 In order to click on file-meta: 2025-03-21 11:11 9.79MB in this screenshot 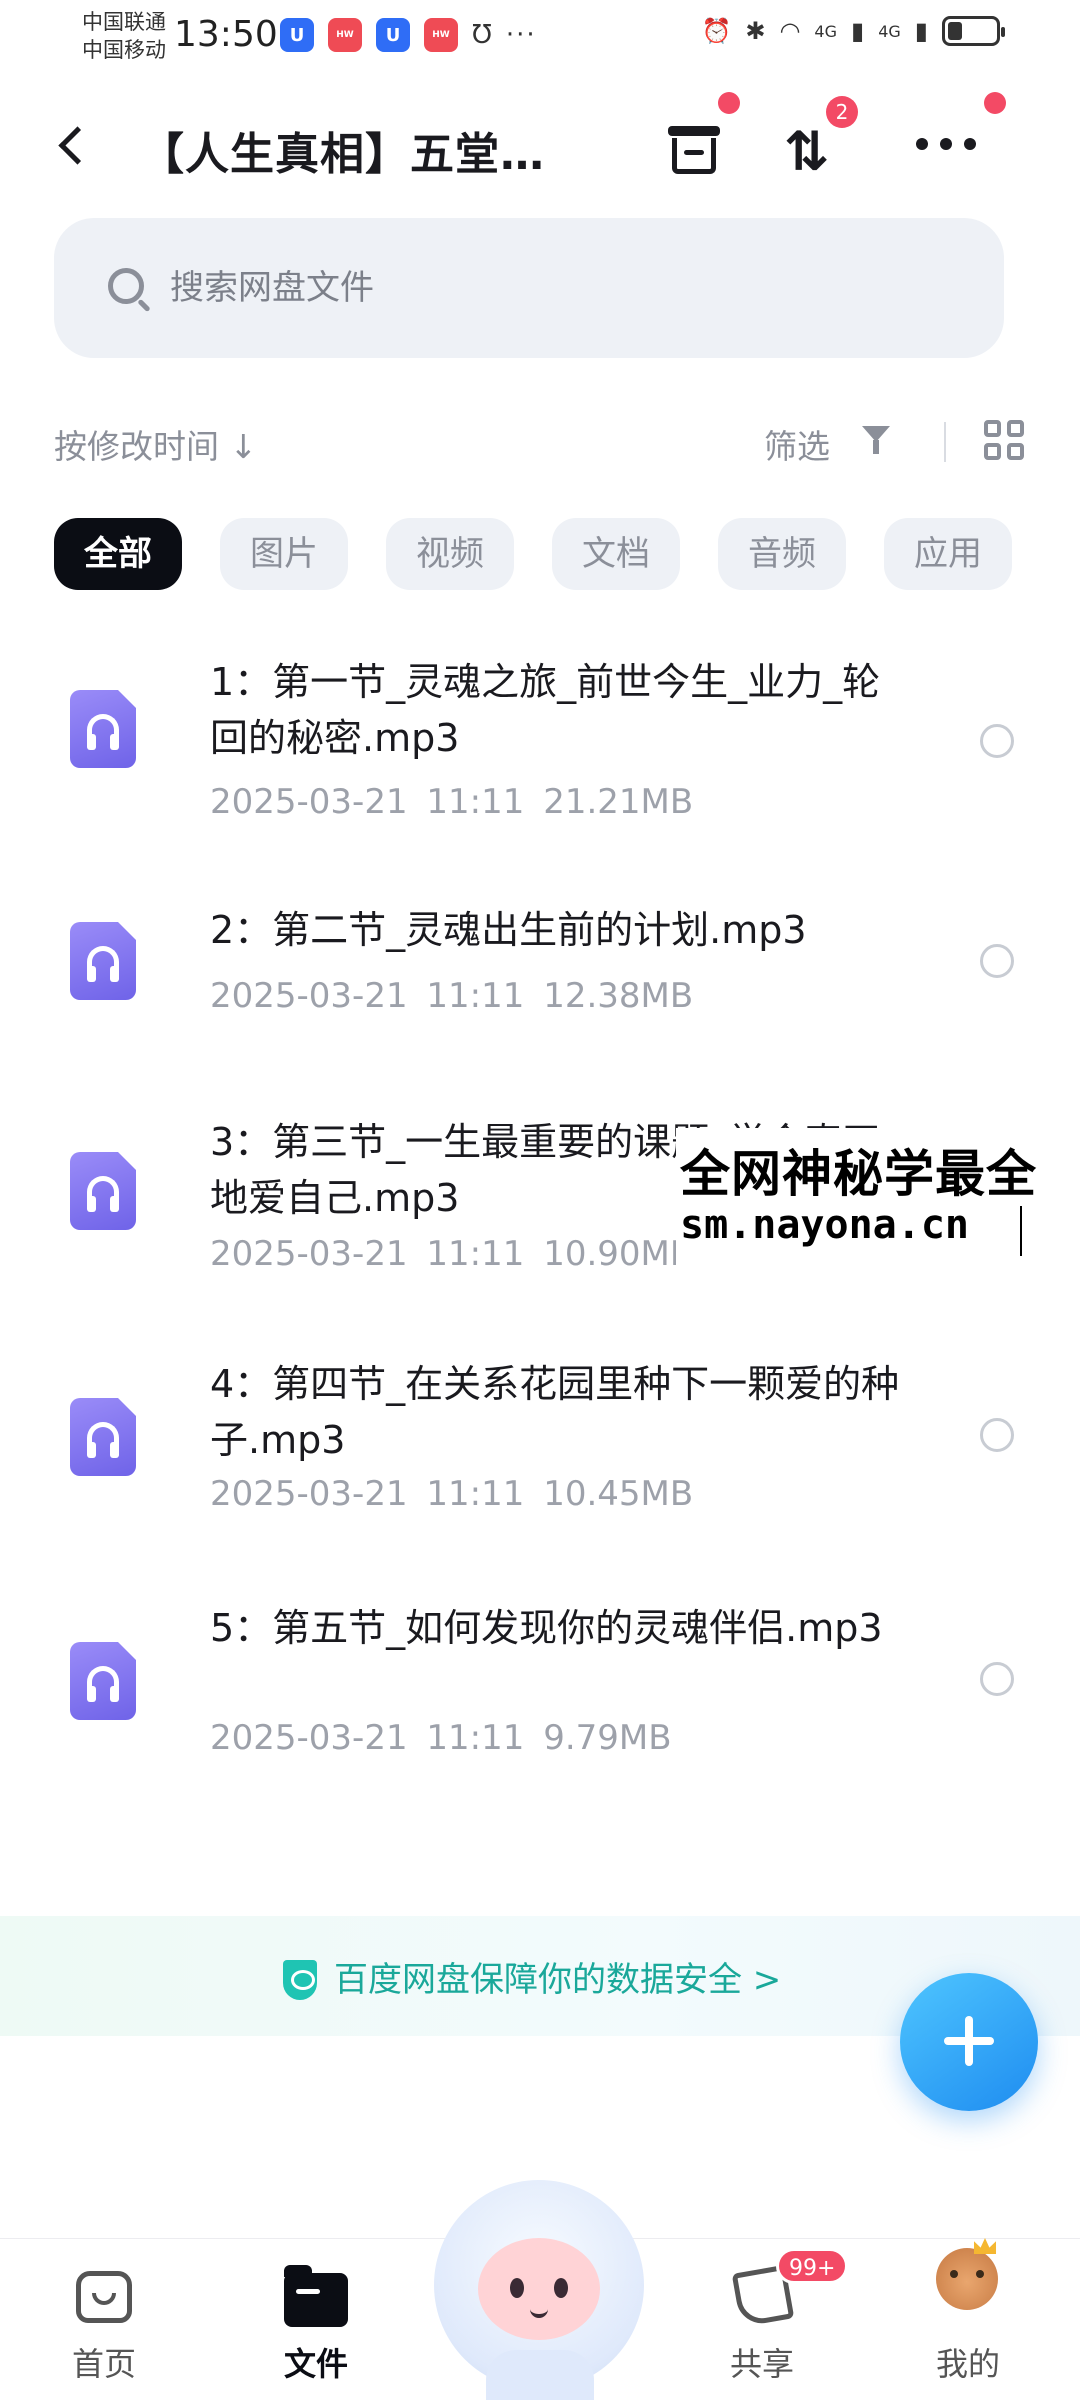, I will do `click(441, 1738)`.